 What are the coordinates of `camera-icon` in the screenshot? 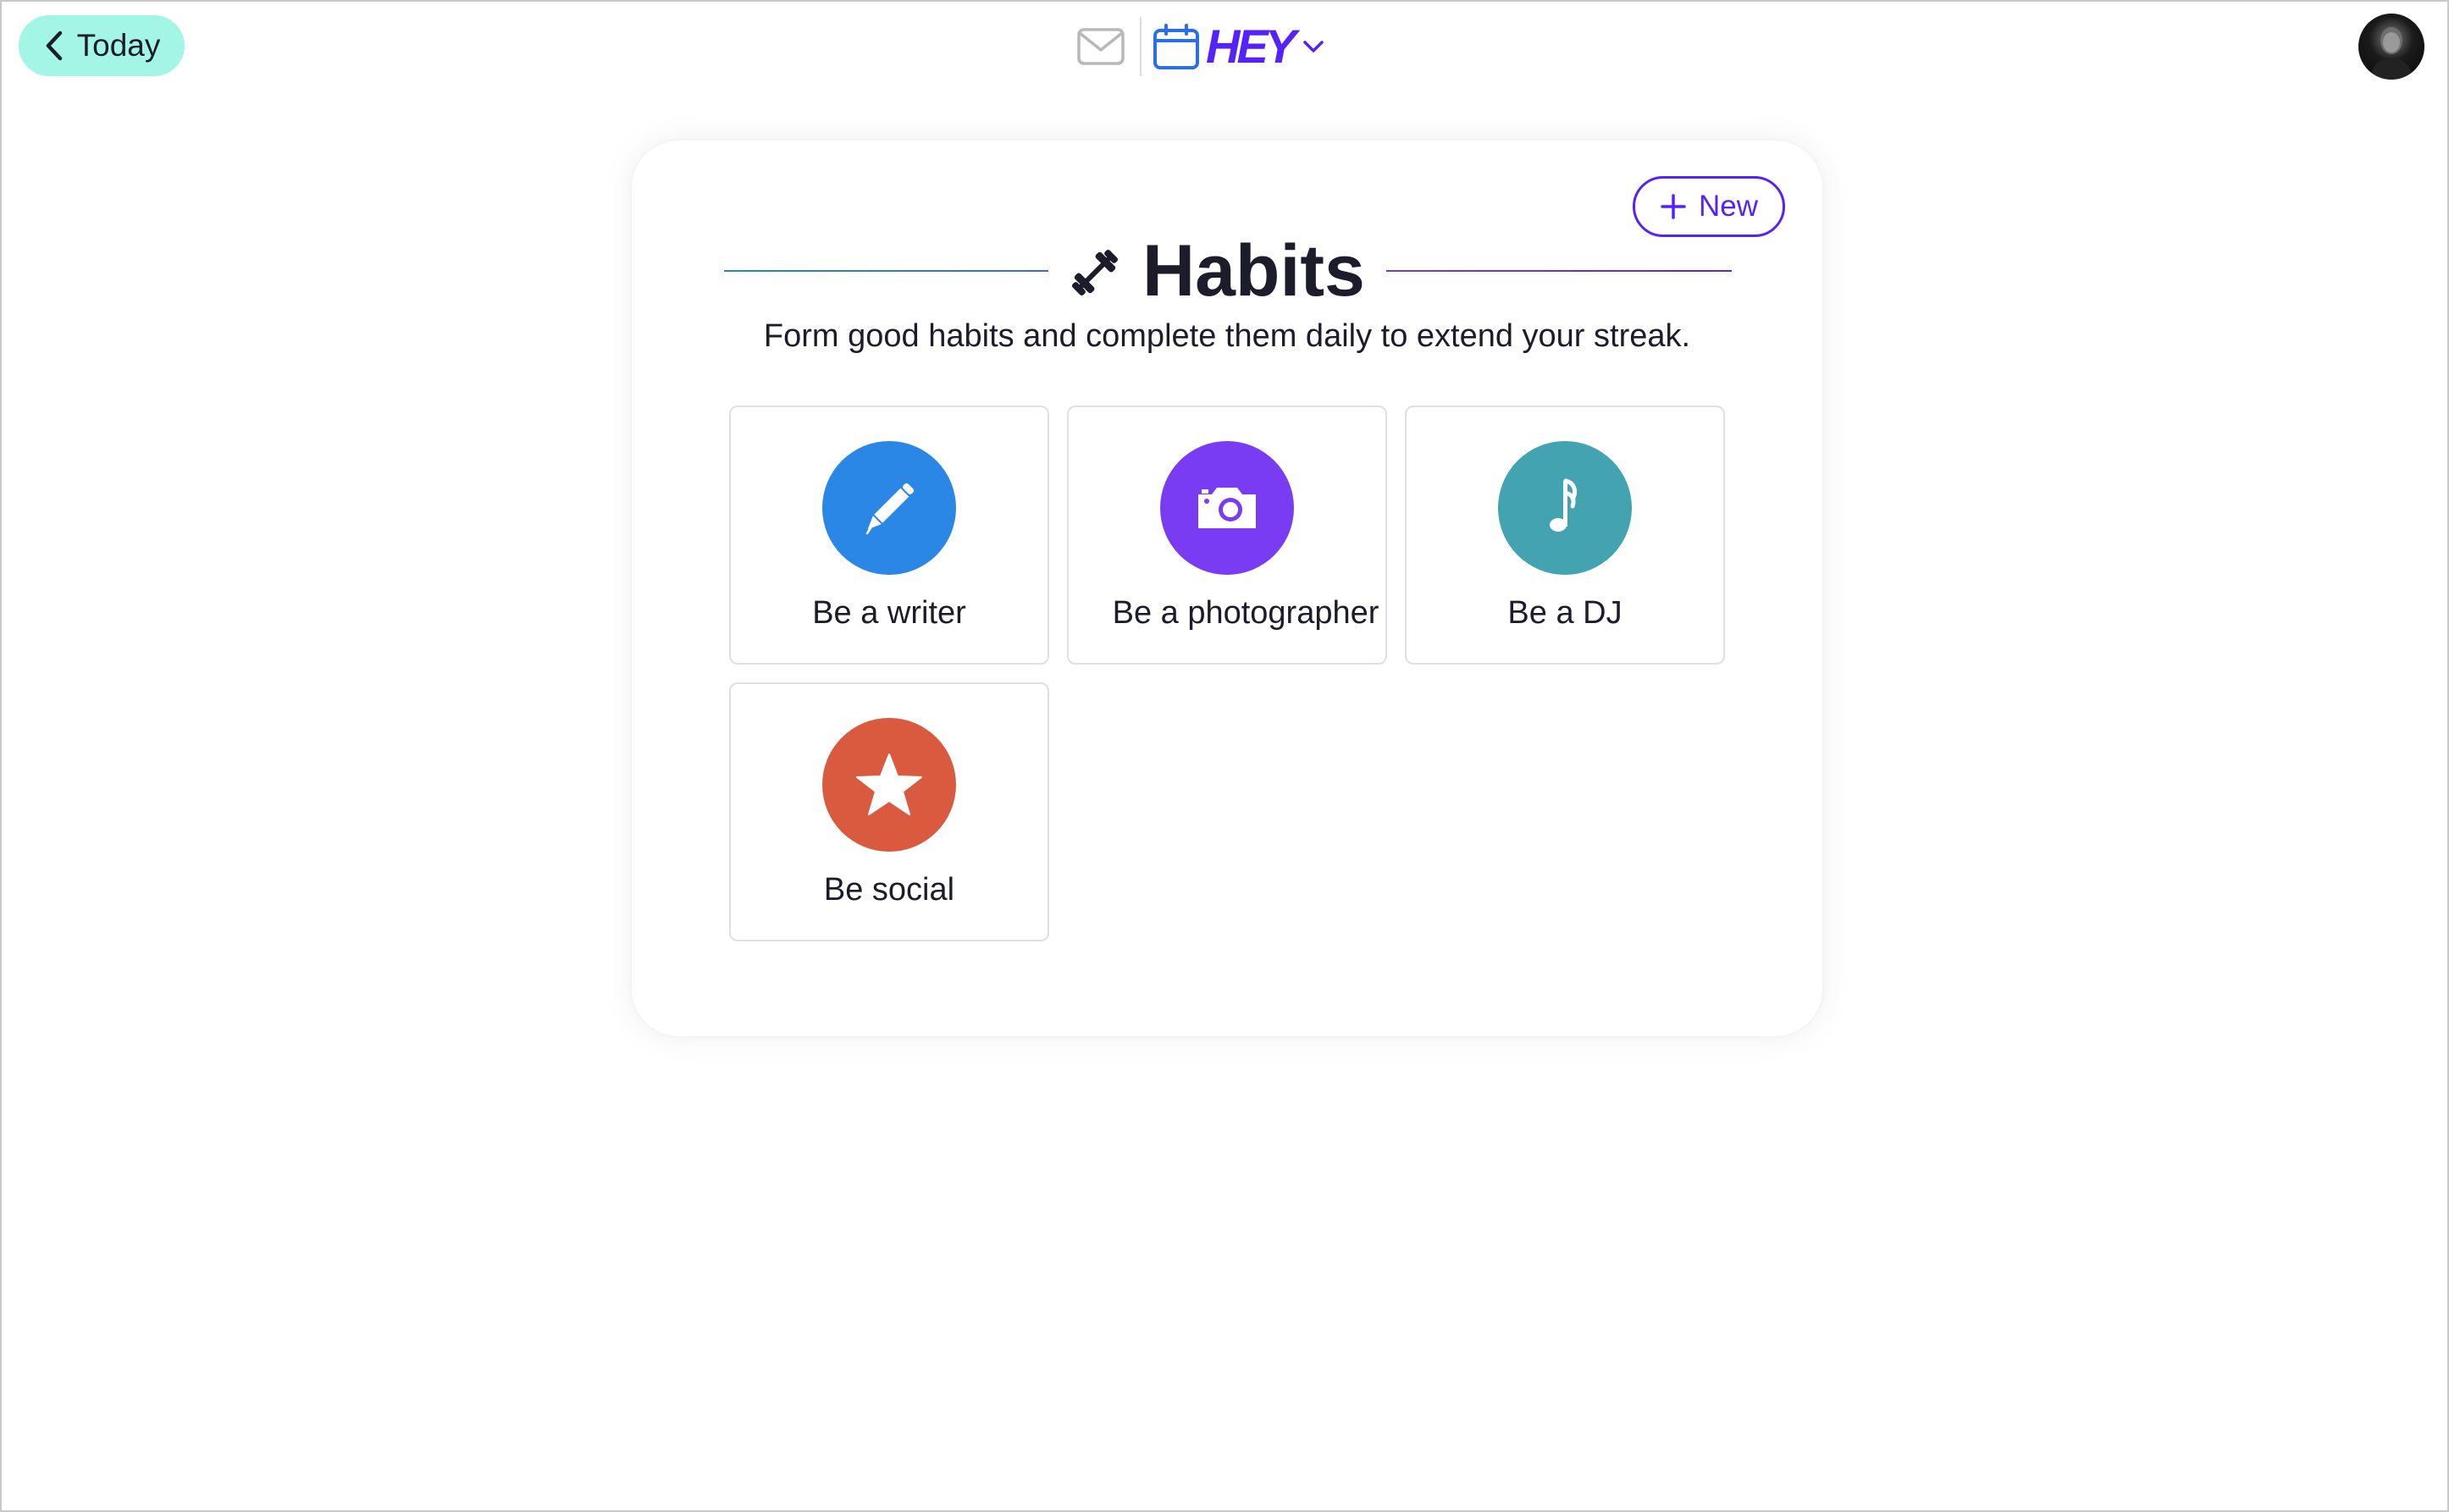 It's located at (1227, 508).